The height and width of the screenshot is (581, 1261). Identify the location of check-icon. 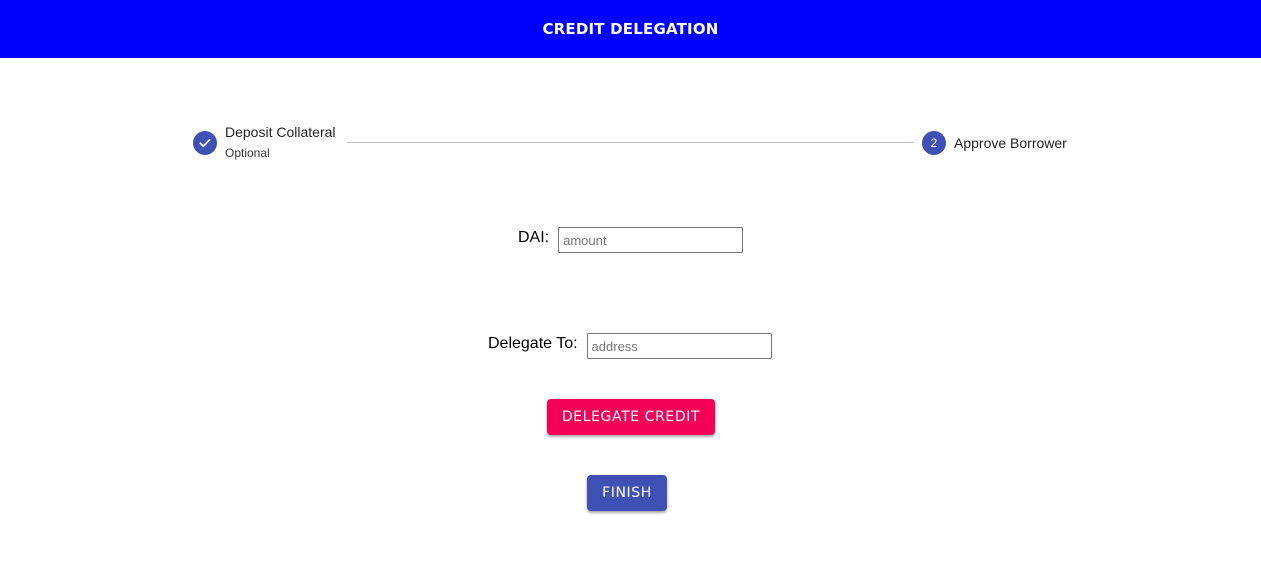
(205, 143).